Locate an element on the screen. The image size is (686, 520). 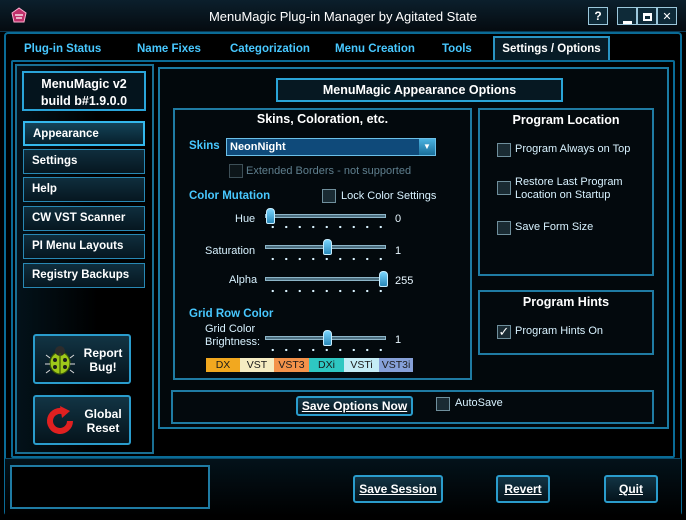
minimize-icon is located at coordinates (627, 22).